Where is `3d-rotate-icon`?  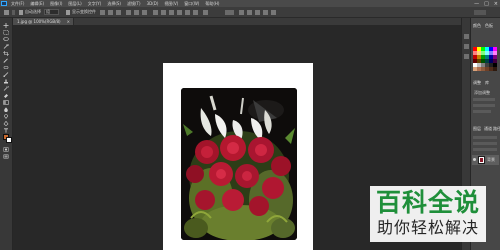 3d-rotate-icon is located at coordinates (241, 12).